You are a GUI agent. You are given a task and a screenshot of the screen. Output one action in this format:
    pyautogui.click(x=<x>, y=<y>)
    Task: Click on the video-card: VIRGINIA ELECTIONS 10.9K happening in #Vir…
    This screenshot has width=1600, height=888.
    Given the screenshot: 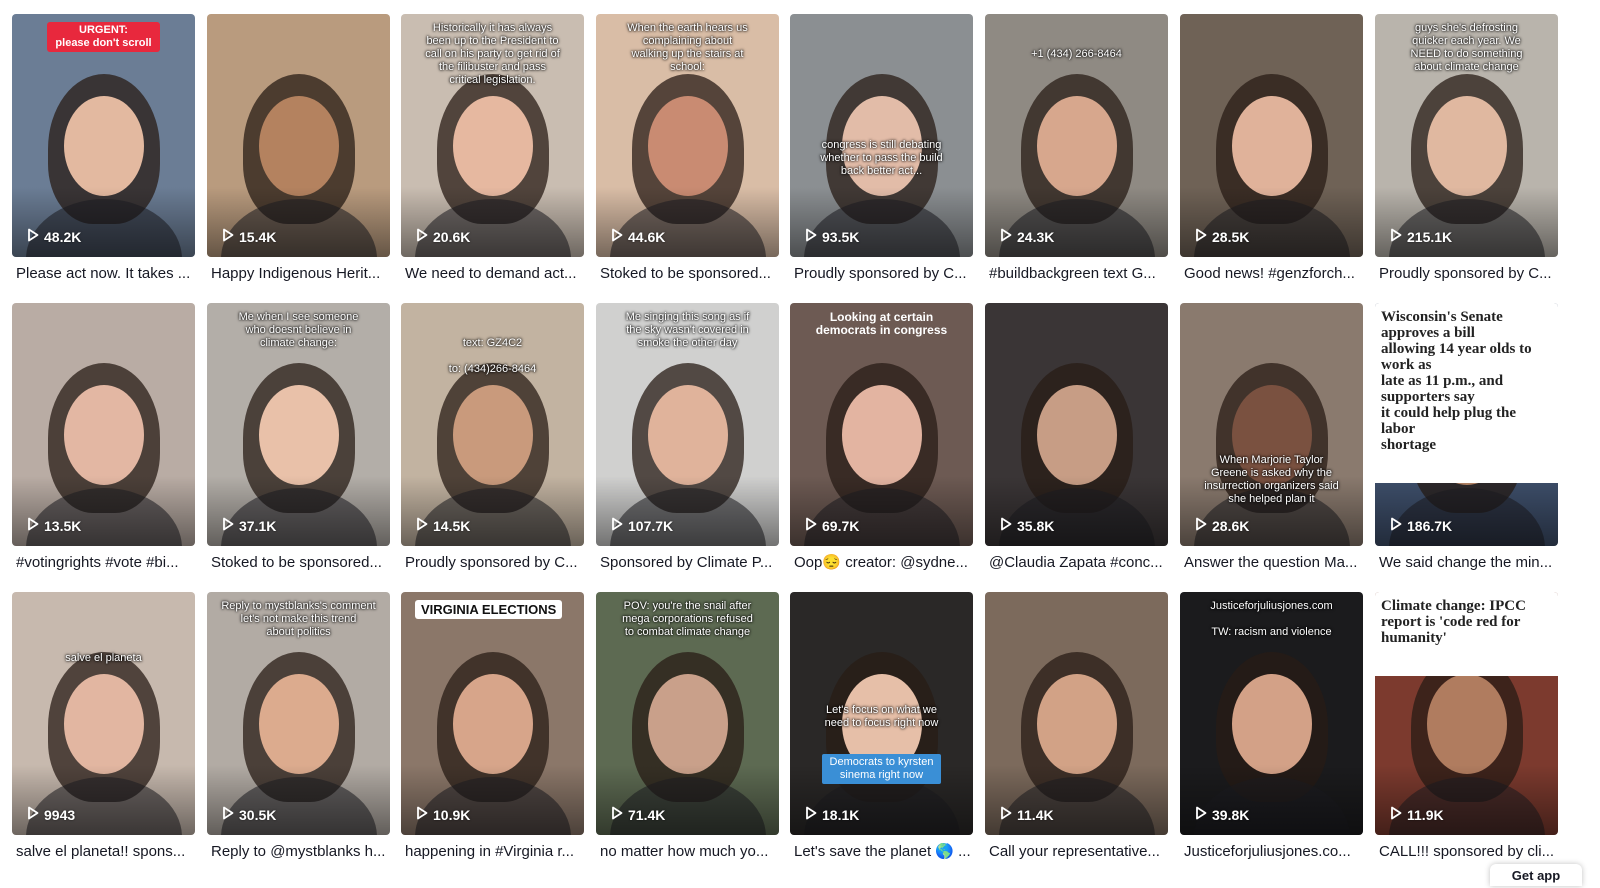 What is the action you would take?
    pyautogui.click(x=492, y=731)
    